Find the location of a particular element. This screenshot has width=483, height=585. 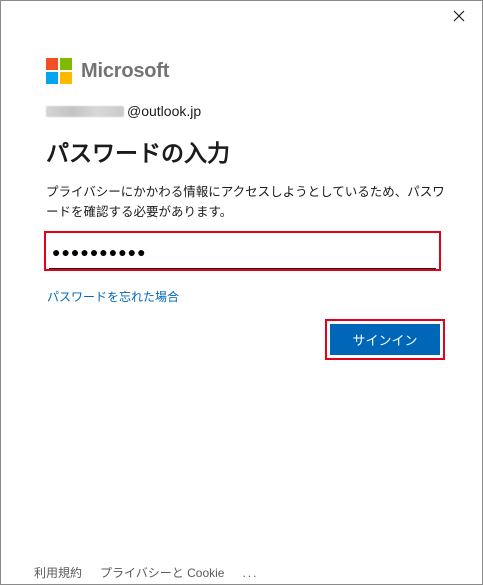

privacy-link: プライバシーと Cookie is located at coordinates (162, 572).